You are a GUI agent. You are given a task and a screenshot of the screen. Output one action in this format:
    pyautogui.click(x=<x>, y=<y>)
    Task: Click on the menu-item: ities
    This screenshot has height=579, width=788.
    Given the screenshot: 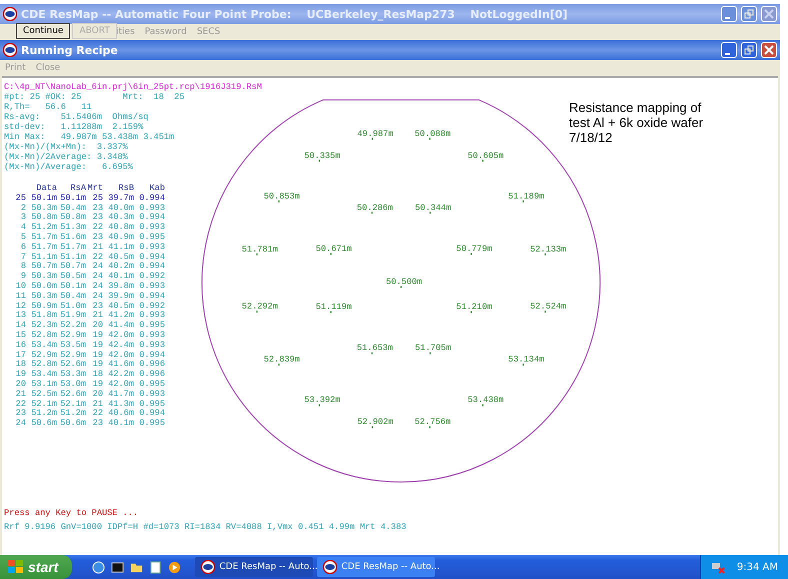 What is the action you would take?
    pyautogui.click(x=125, y=32)
    